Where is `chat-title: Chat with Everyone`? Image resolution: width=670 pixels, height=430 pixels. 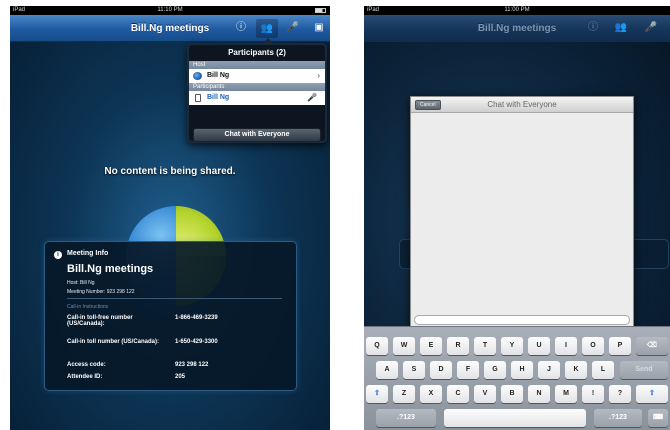 chat-title: Chat with Everyone is located at coordinates (522, 104).